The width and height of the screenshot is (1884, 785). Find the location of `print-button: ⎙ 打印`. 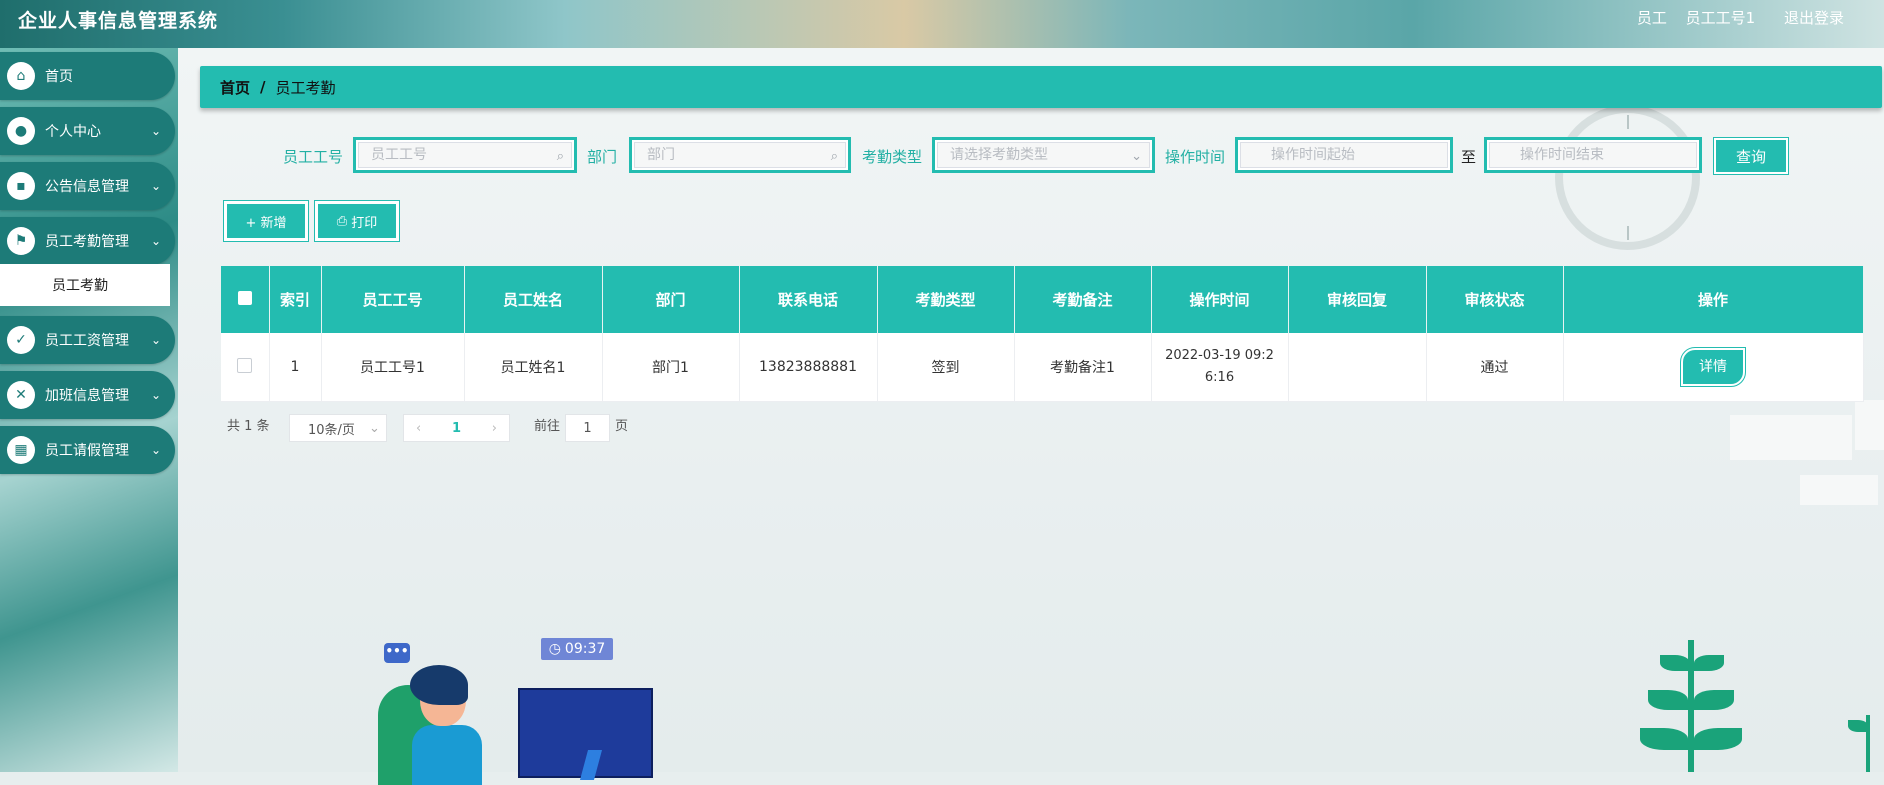

print-button: ⎙ 打印 is located at coordinates (357, 221).